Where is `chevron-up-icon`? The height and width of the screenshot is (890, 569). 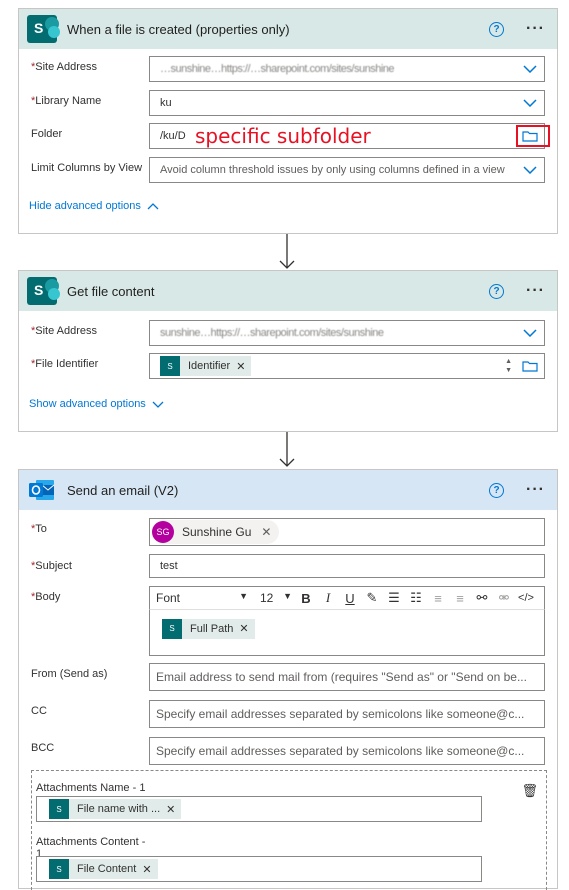
chevron-up-icon is located at coordinates (153, 205).